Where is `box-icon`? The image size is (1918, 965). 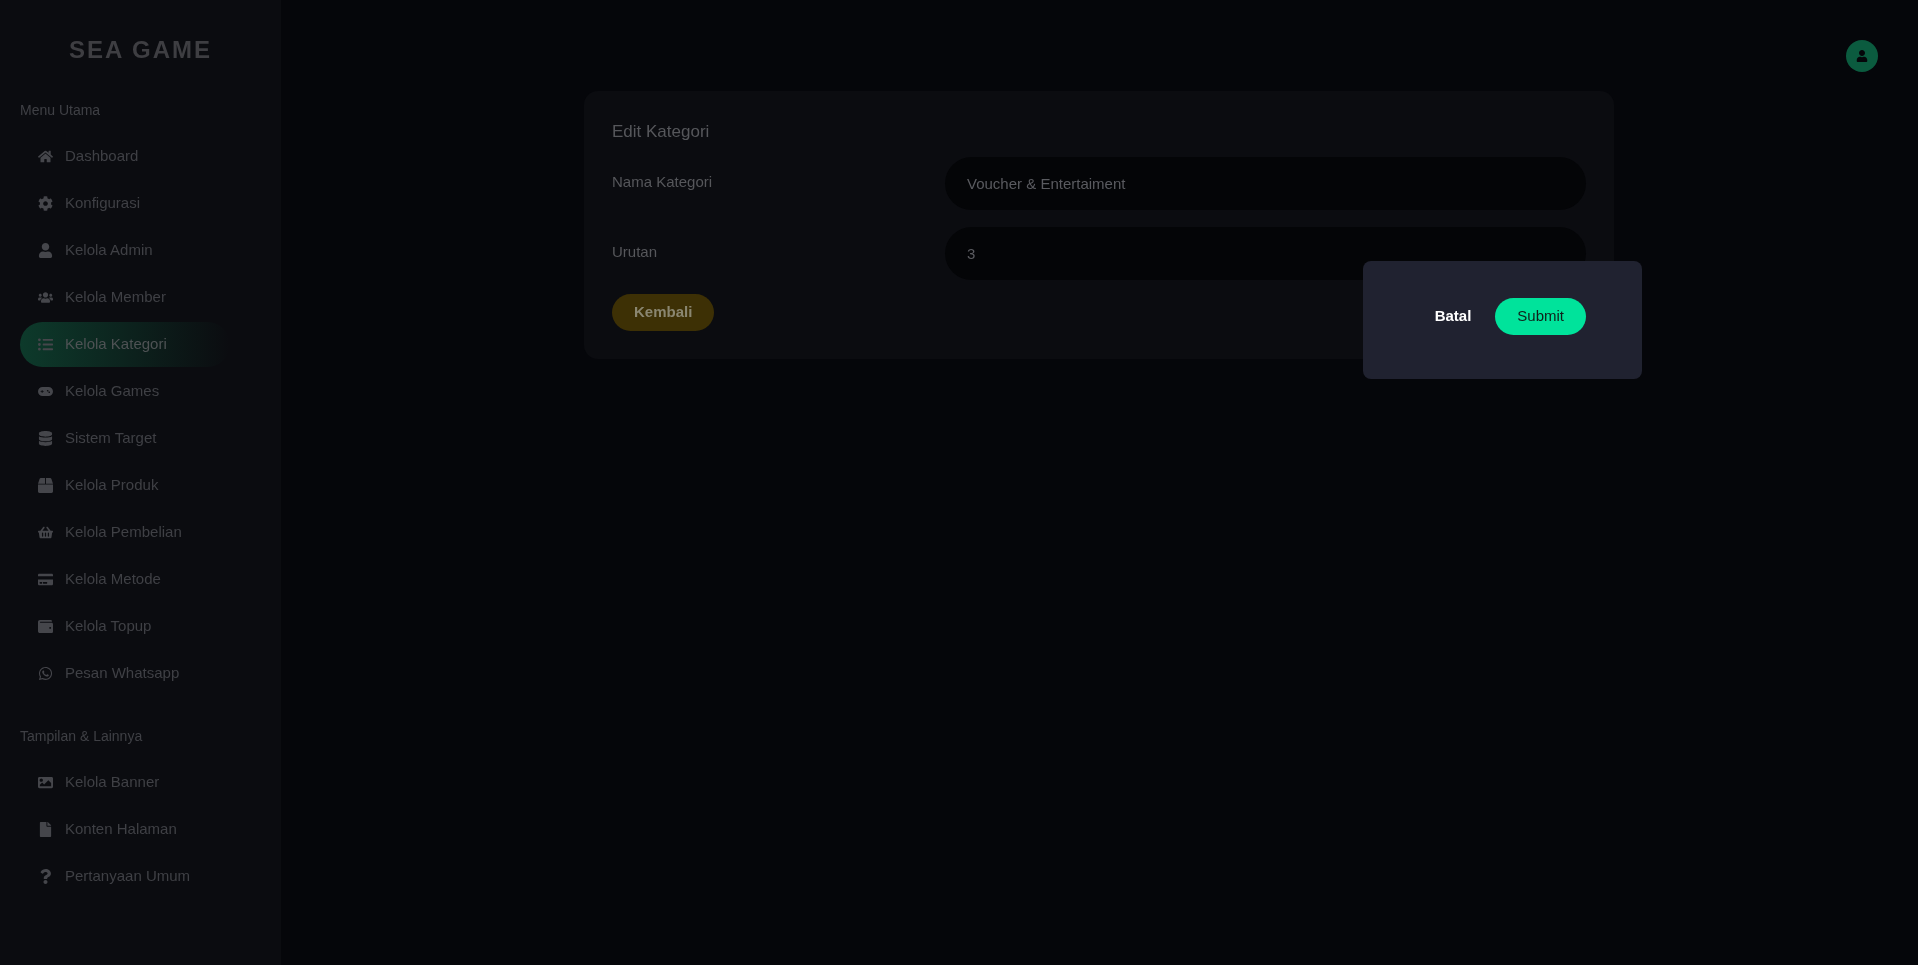 box-icon is located at coordinates (45, 485).